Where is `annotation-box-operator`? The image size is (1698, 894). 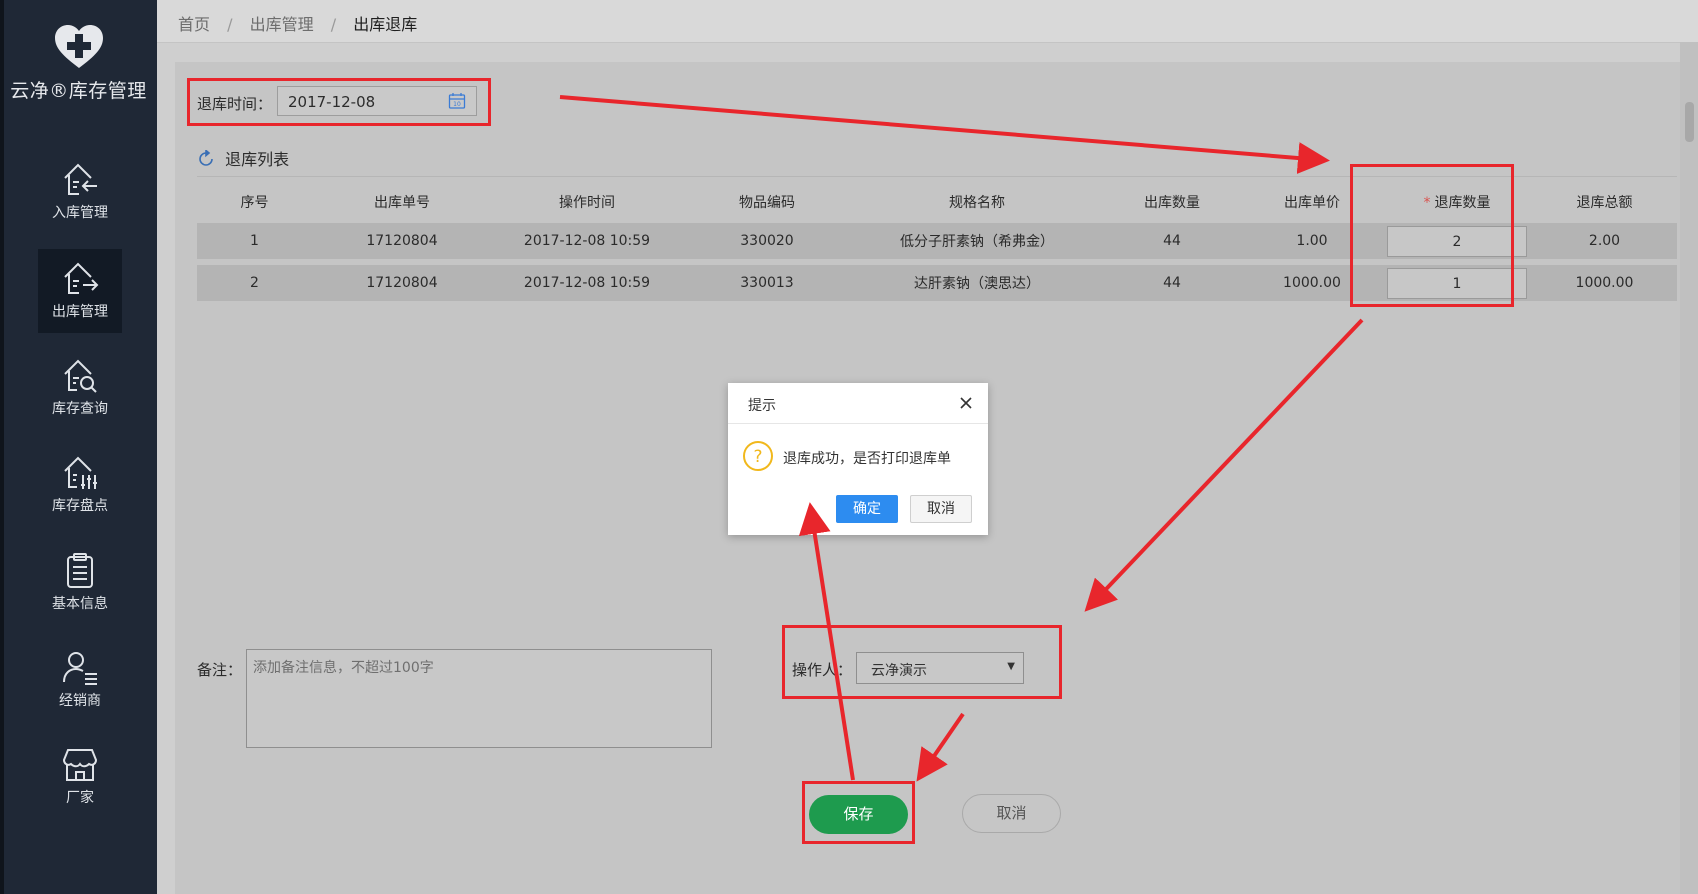 annotation-box-operator is located at coordinates (922, 662).